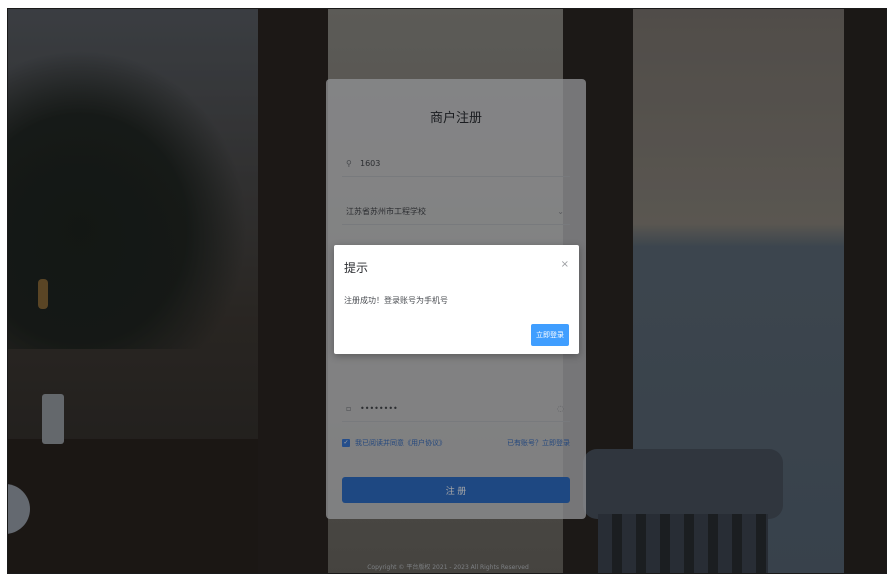 The width and height of the screenshot is (893, 580). I want to click on close-icon: ×, so click(565, 264).